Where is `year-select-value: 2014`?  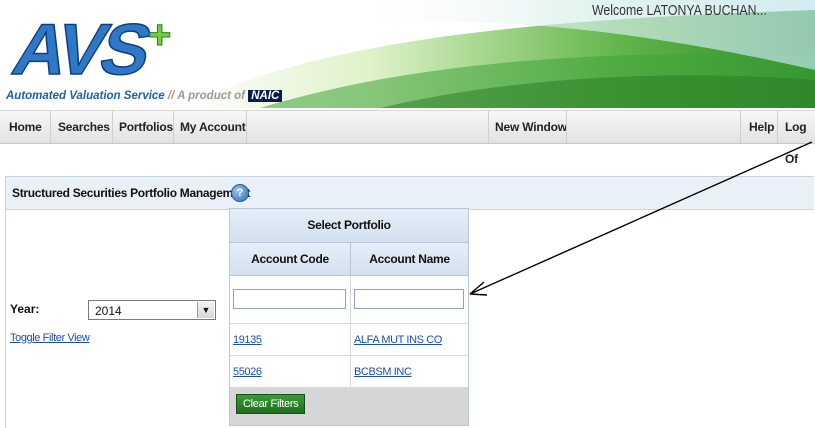
year-select-value: 2014 is located at coordinates (108, 311).